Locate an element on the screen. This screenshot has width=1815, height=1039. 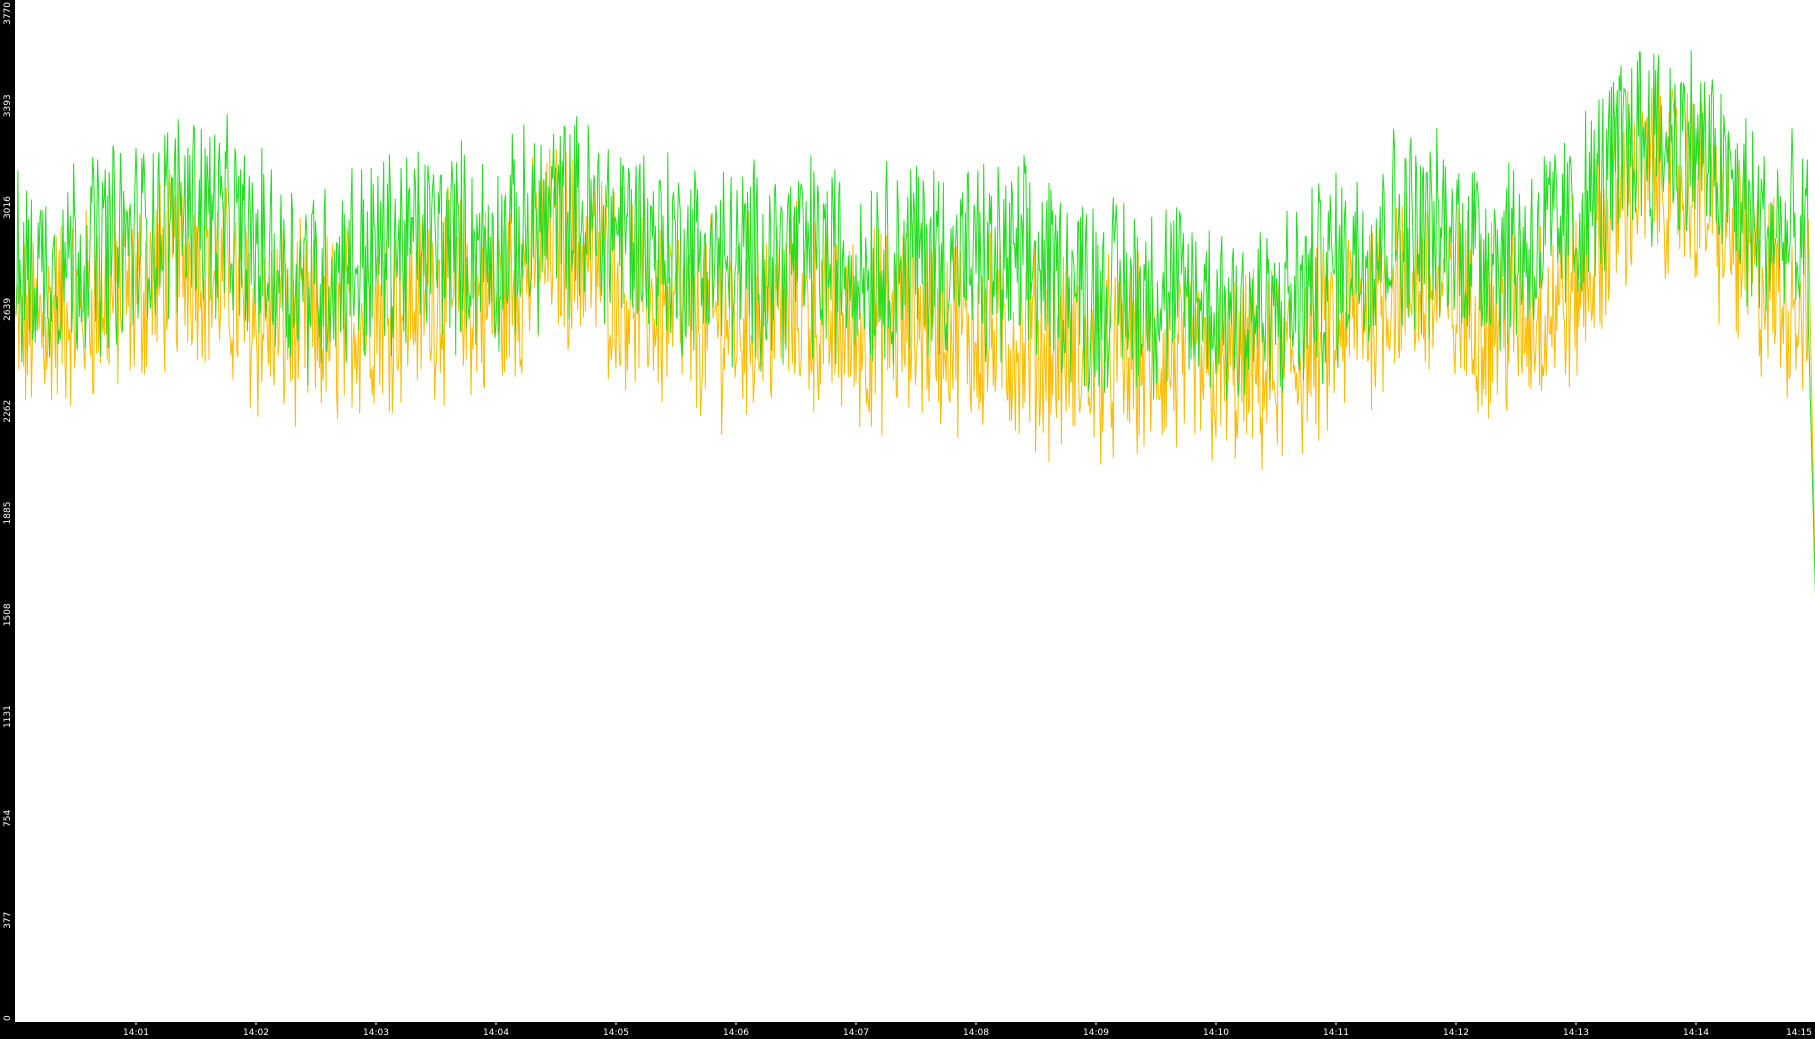
x-tick-label: 14:03 is located at coordinates (376, 1033).